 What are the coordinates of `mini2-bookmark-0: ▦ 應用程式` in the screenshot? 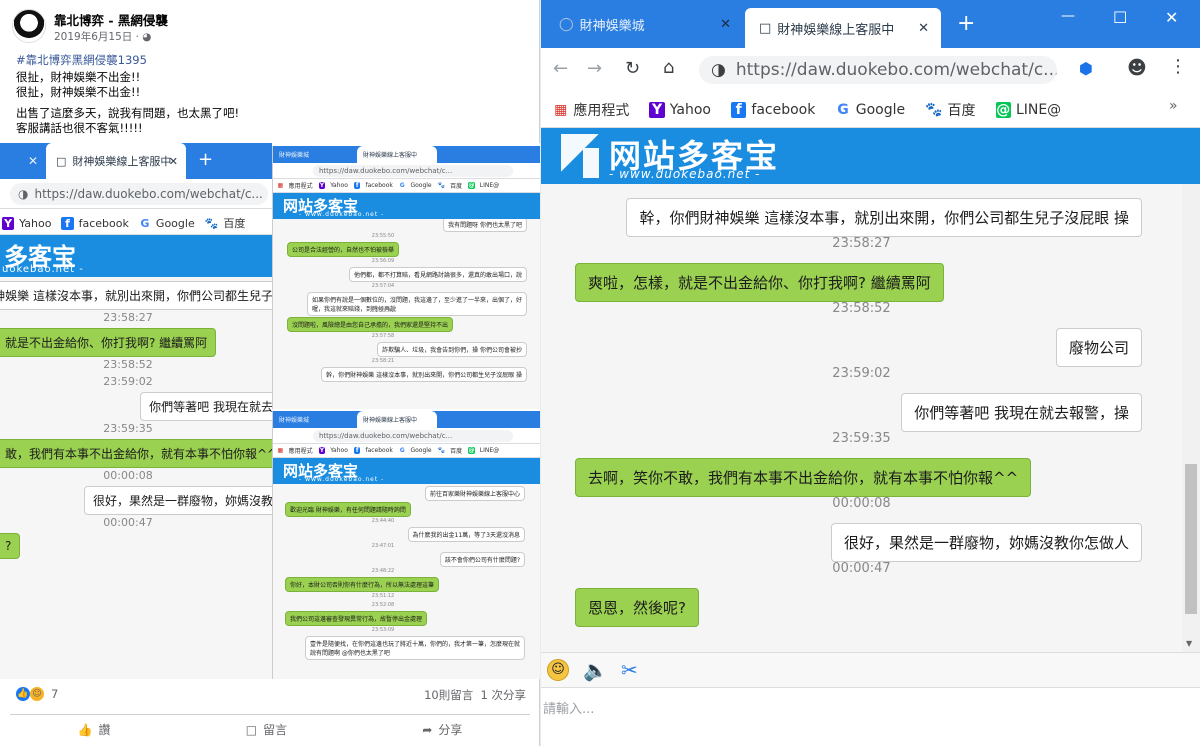 It's located at (295, 450).